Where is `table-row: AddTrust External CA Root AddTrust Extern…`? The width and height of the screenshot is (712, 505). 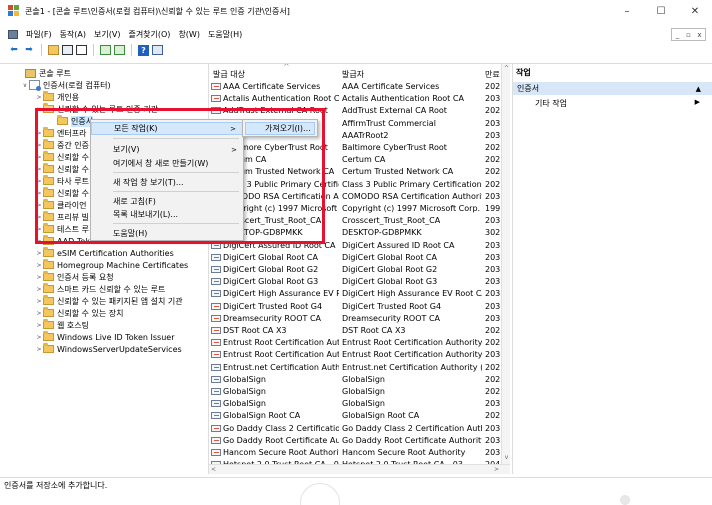
table-row: AddTrust External CA Root AddTrust Extern… is located at coordinates (359, 111).